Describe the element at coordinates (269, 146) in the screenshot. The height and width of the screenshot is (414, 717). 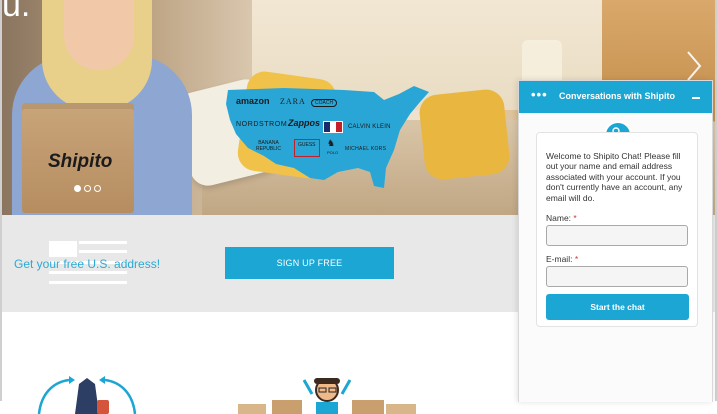
I see `brand-banana-republic: BANANA REPUBLIC` at that location.